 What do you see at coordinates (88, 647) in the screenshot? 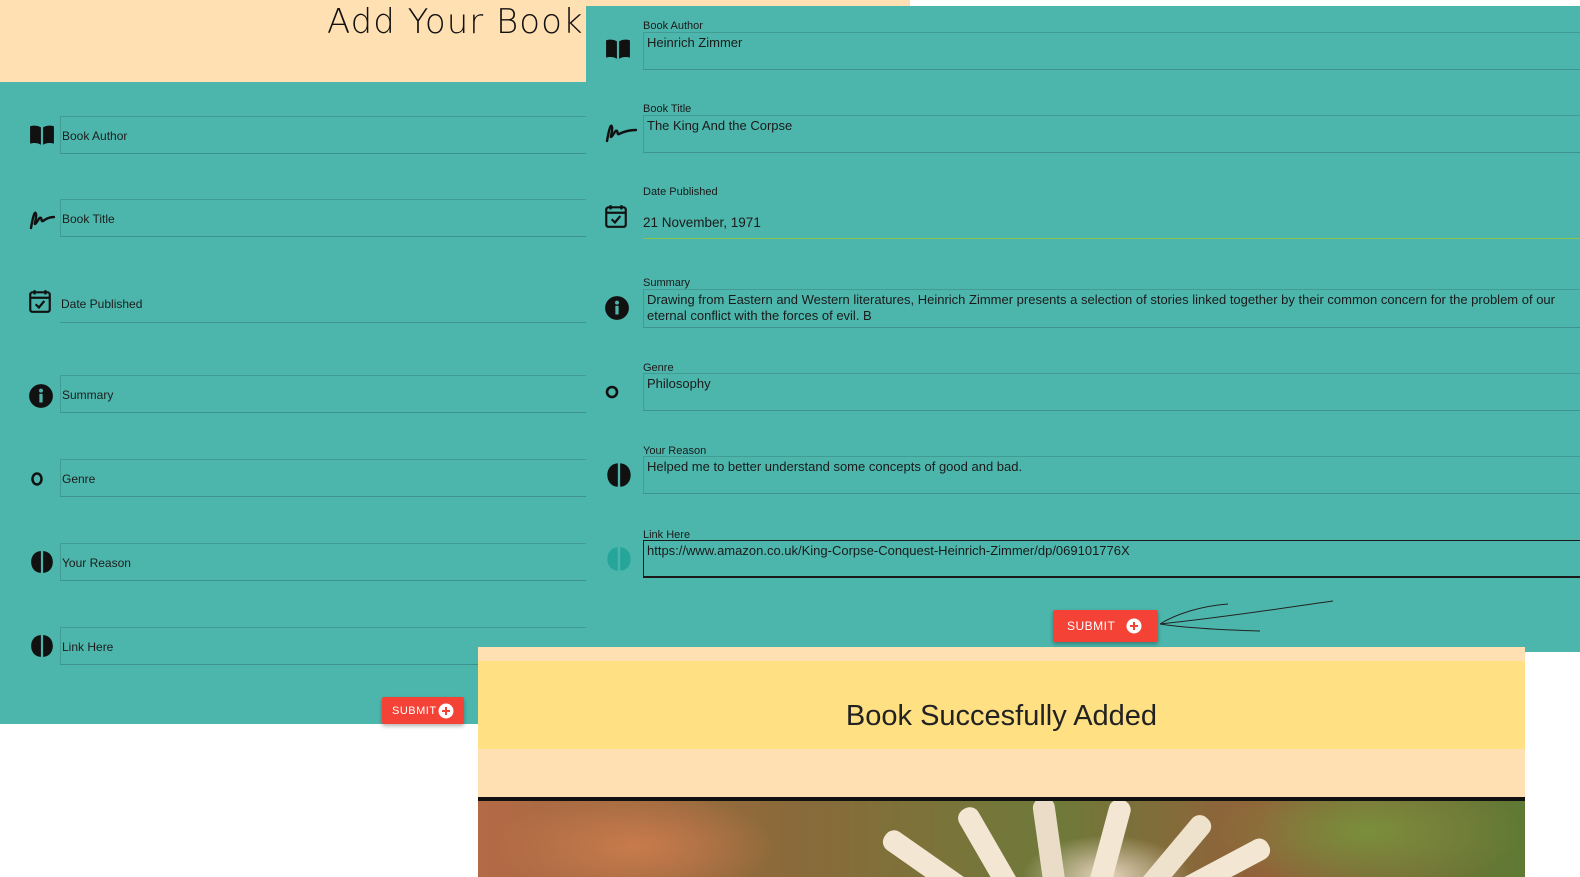
I see `field-label: Link Here` at bounding box center [88, 647].